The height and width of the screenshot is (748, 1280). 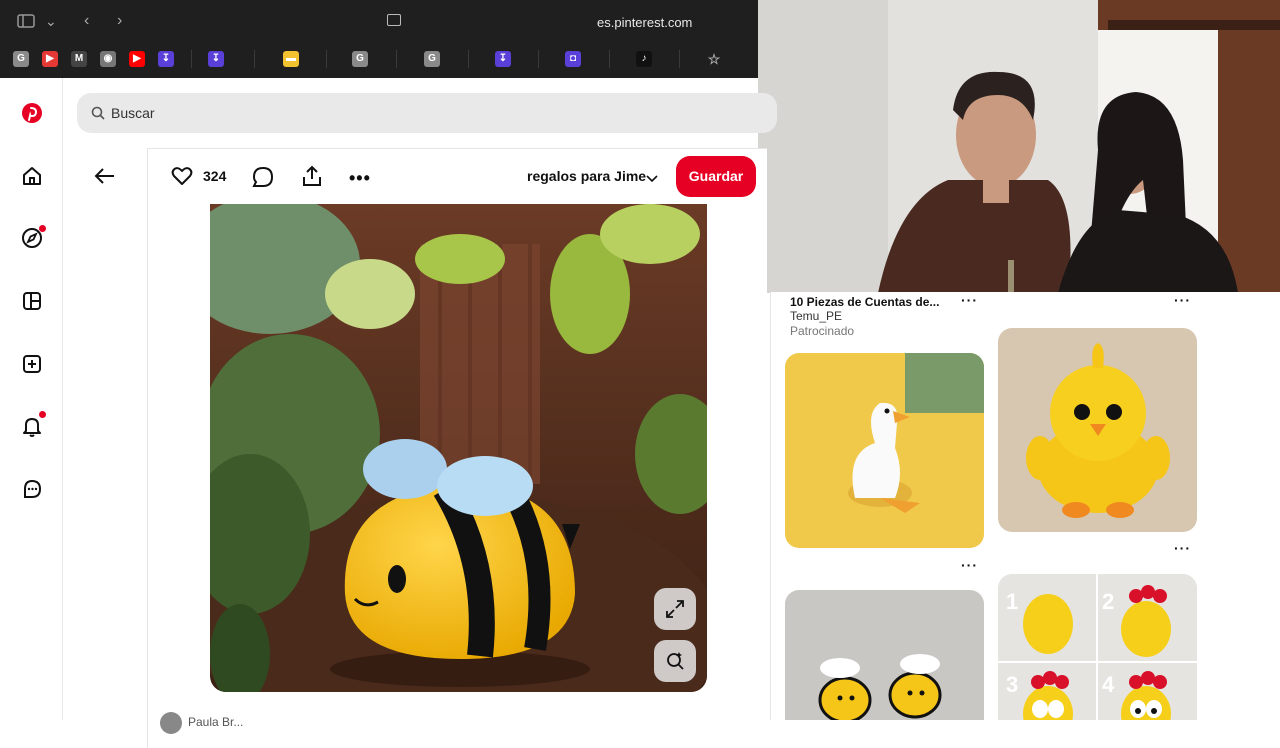 I want to click on tiktok-icon: ♪, so click(x=644, y=59).